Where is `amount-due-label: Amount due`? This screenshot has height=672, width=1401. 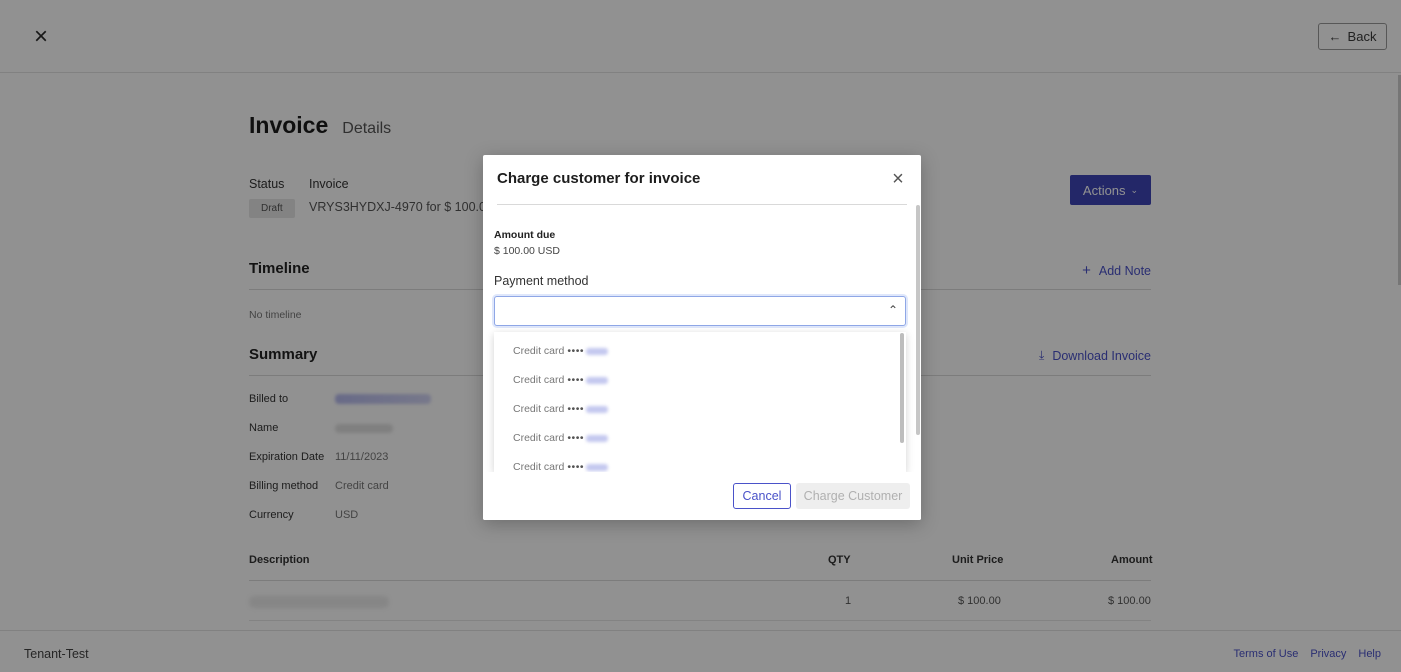 amount-due-label: Amount due is located at coordinates (525, 235).